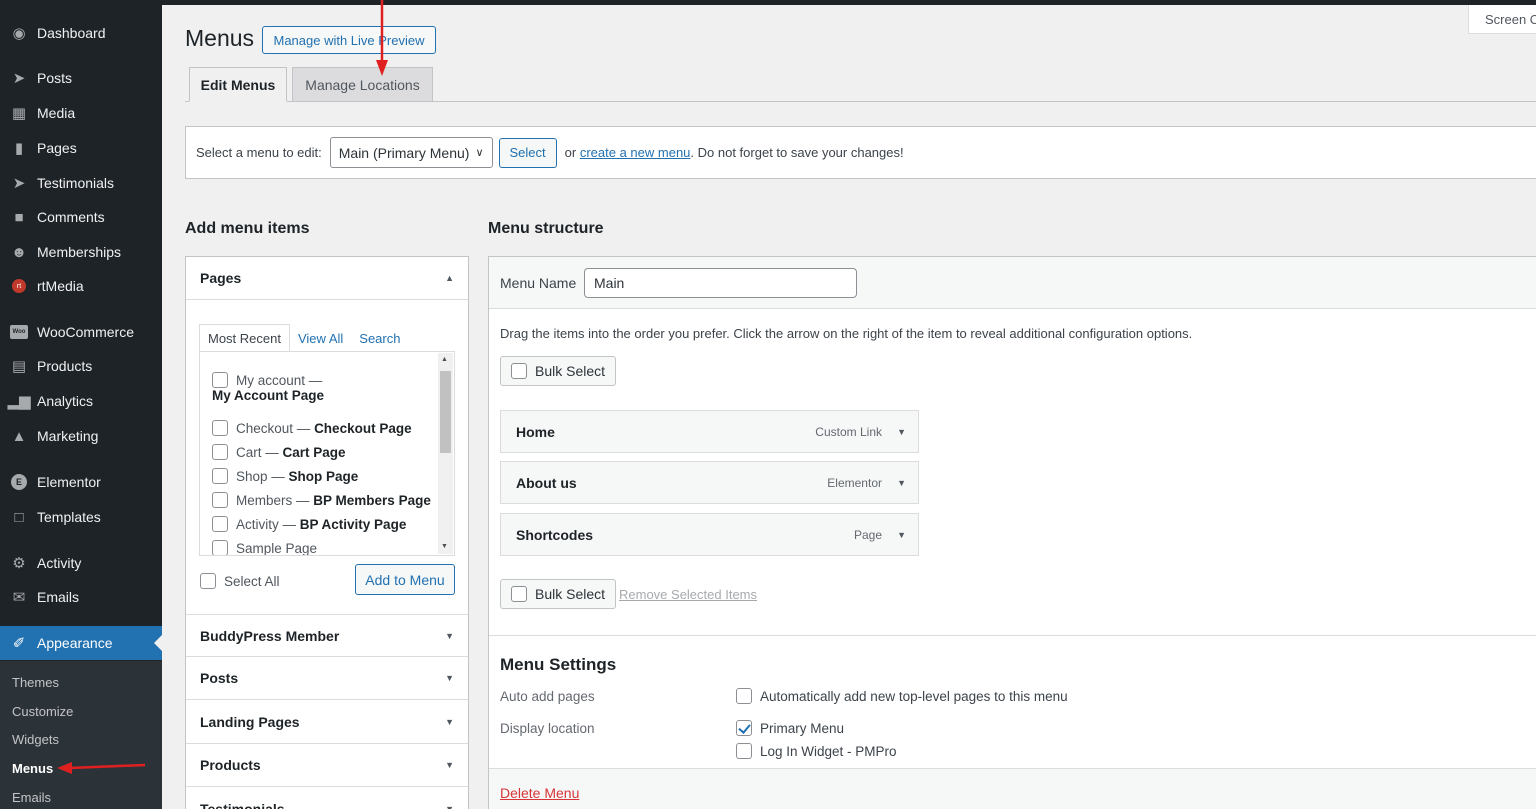  What do you see at coordinates (19, 148) in the screenshot?
I see `pages-icon: ▮` at bounding box center [19, 148].